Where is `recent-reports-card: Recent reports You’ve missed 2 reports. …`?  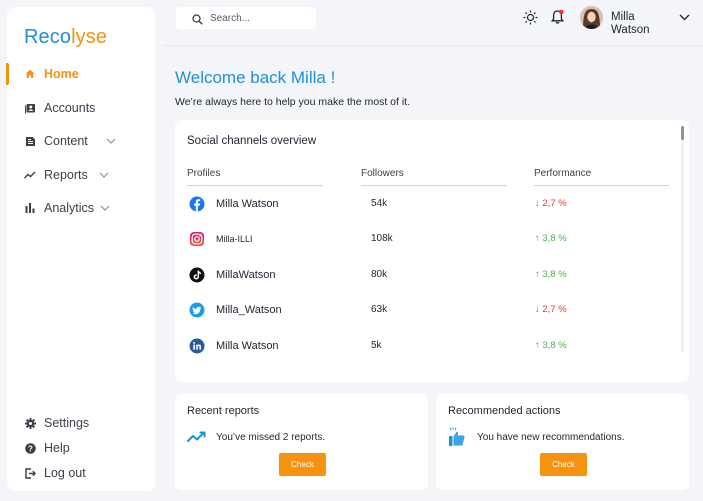 recent-reports-card: Recent reports You’ve missed 2 reports. … is located at coordinates (301, 442).